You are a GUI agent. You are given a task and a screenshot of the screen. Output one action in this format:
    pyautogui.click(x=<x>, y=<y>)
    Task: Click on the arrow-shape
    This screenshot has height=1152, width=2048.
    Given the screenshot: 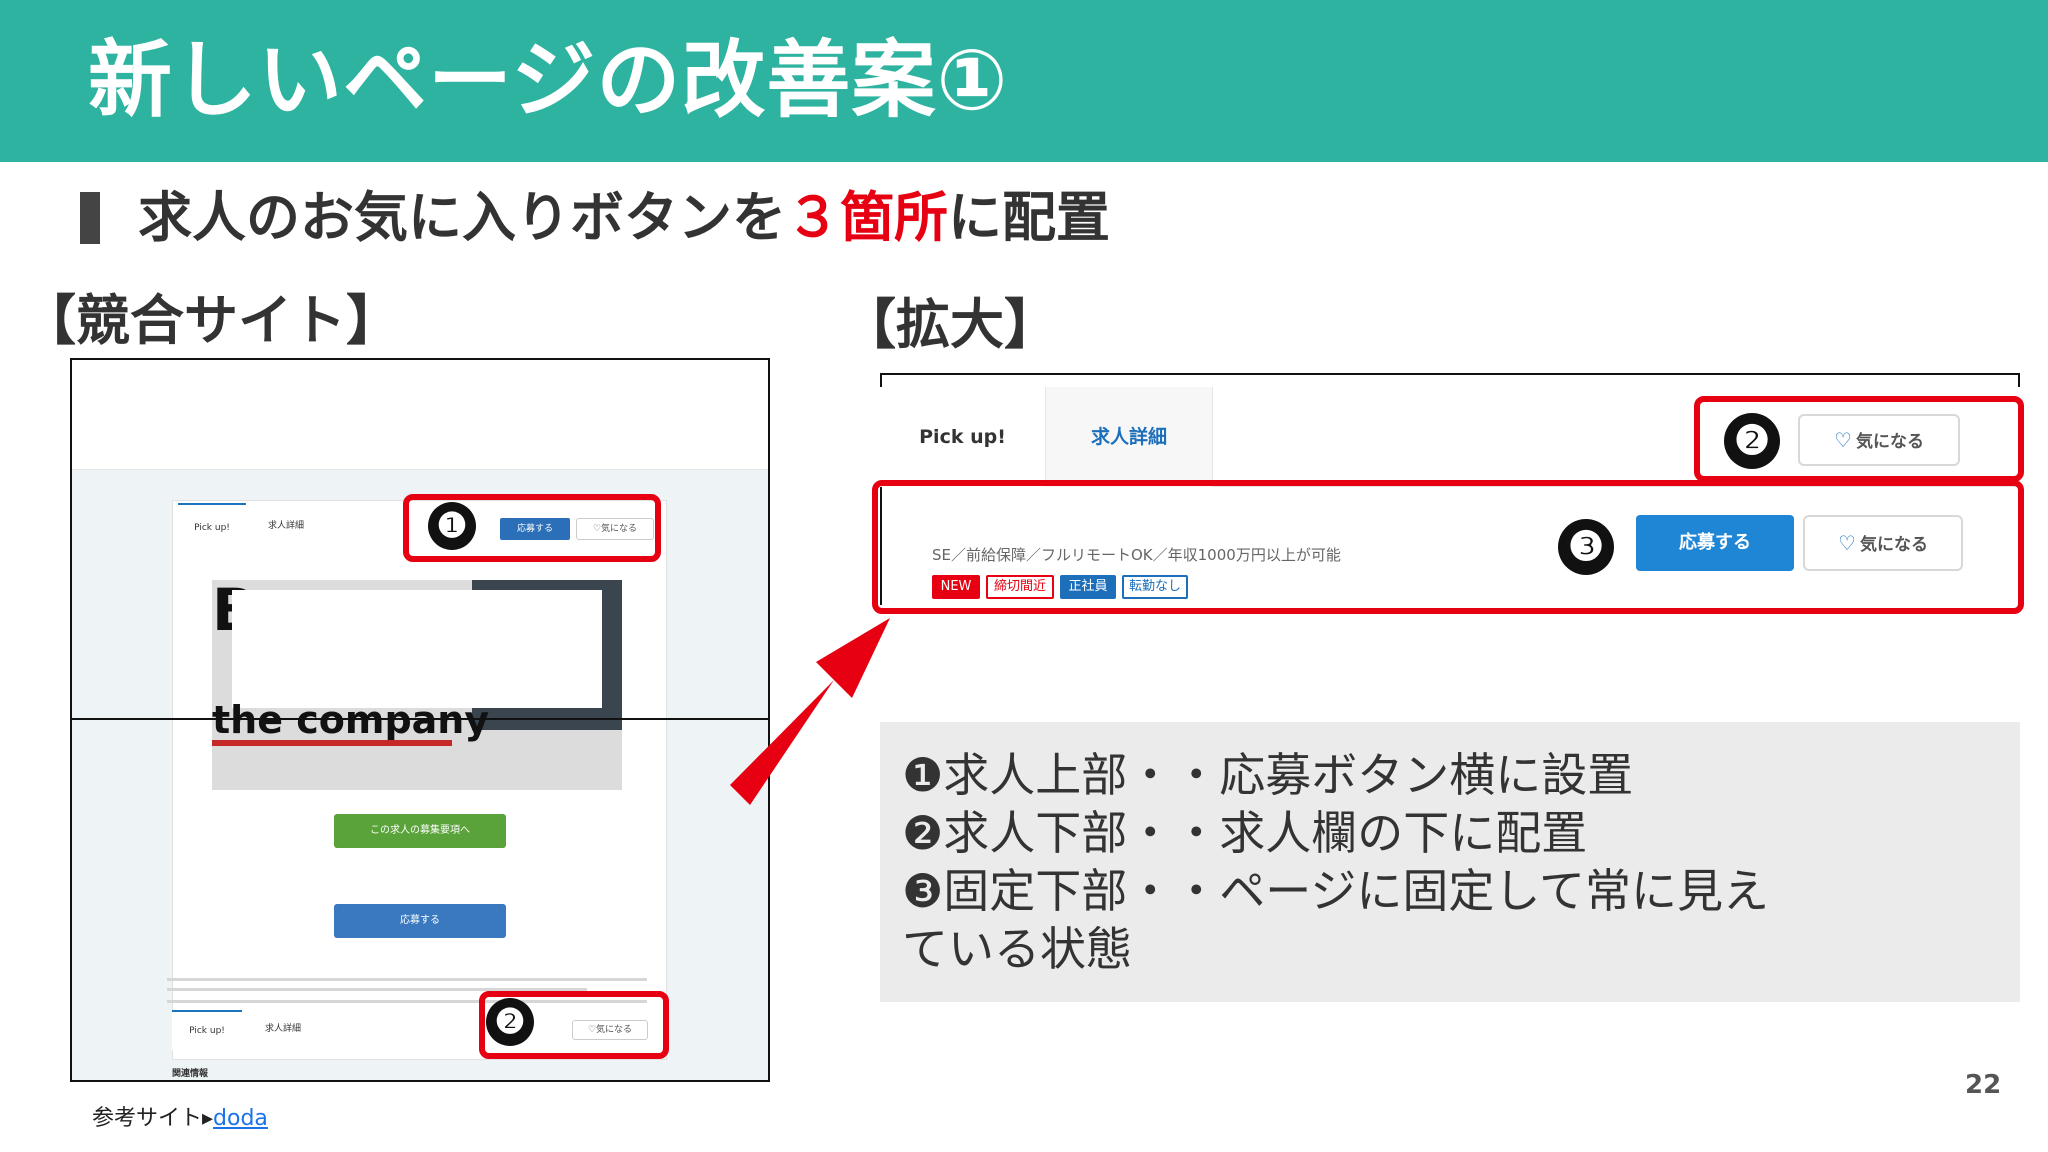 What is the action you would take?
    pyautogui.click(x=810, y=711)
    